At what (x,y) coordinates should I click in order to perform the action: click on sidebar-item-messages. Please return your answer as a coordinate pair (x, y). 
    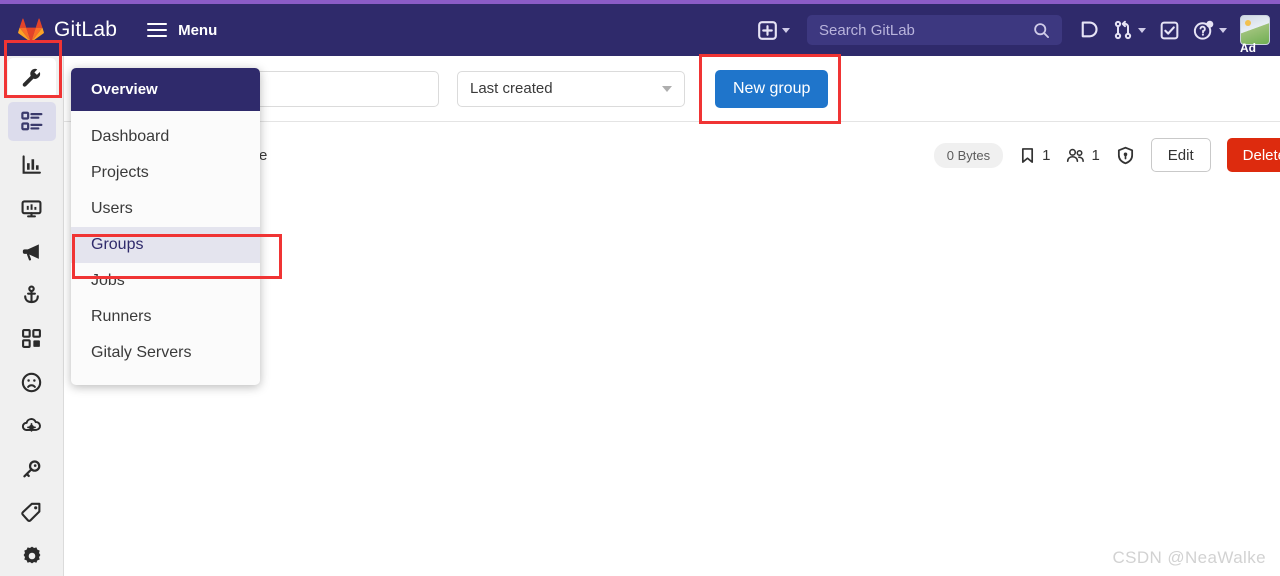
    Looking at the image, I should click on (32, 252).